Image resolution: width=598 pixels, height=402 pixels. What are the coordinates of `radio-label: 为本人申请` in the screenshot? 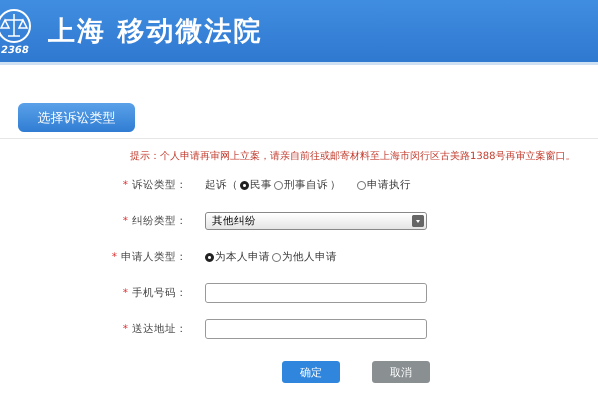 It's located at (242, 257).